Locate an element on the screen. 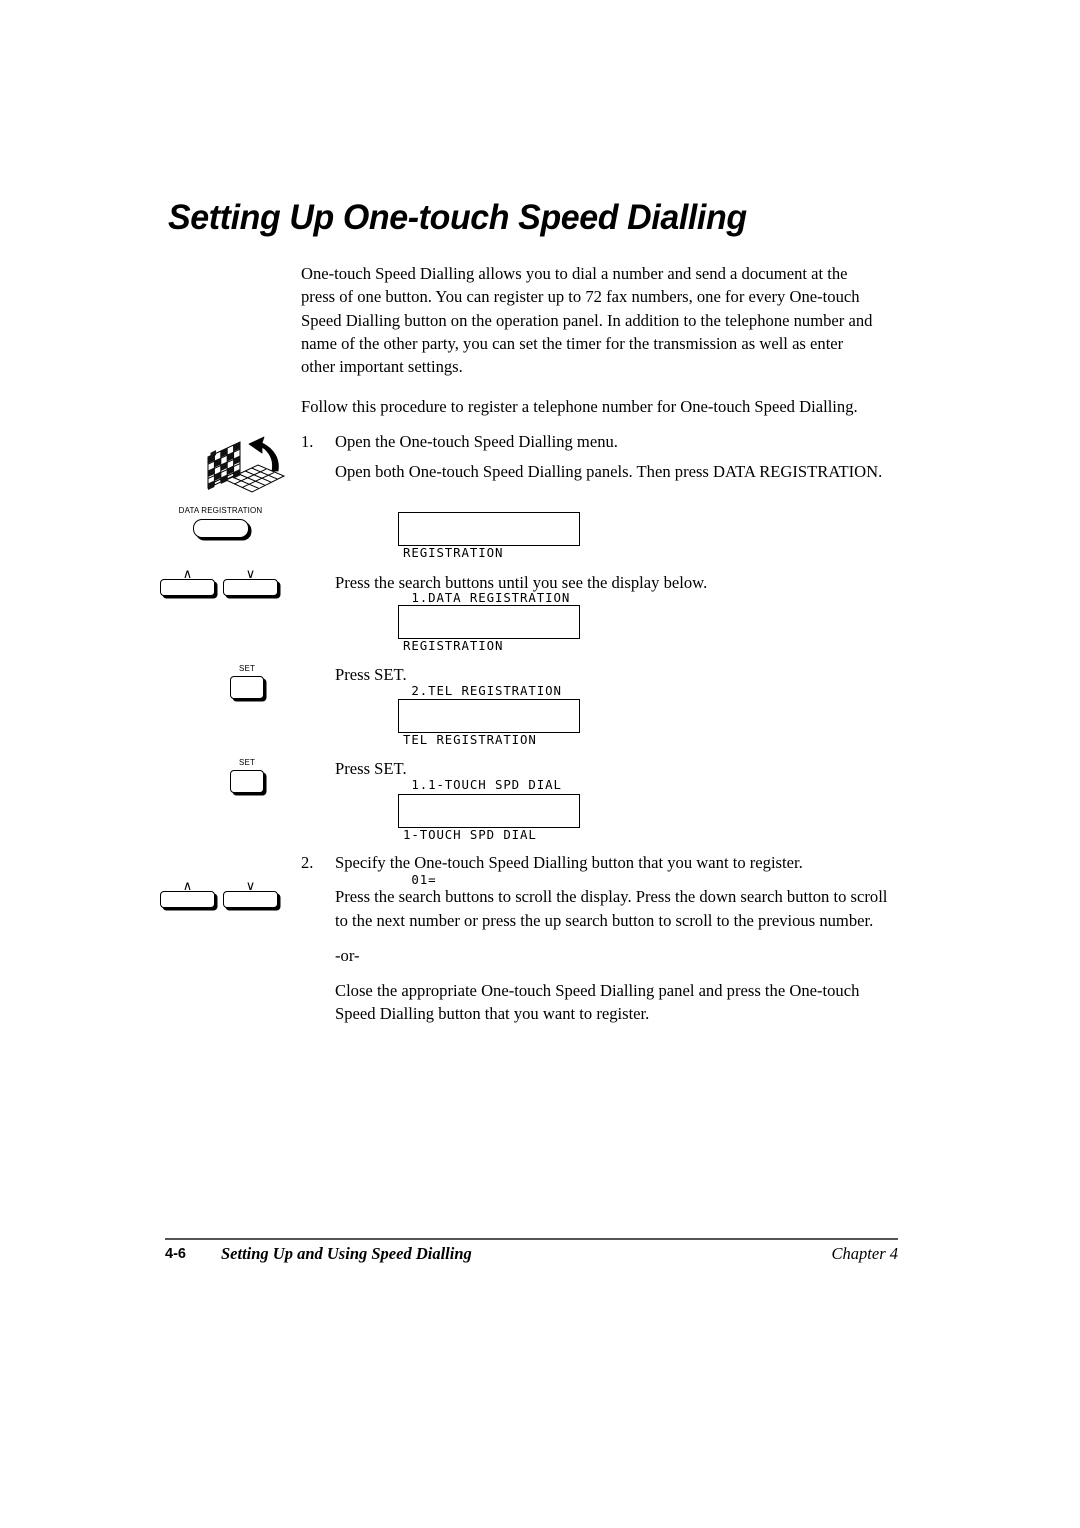 The image size is (1080, 1528). step-1-text: Open the One-touch Speed Dialling menu. is located at coordinates (476, 441).